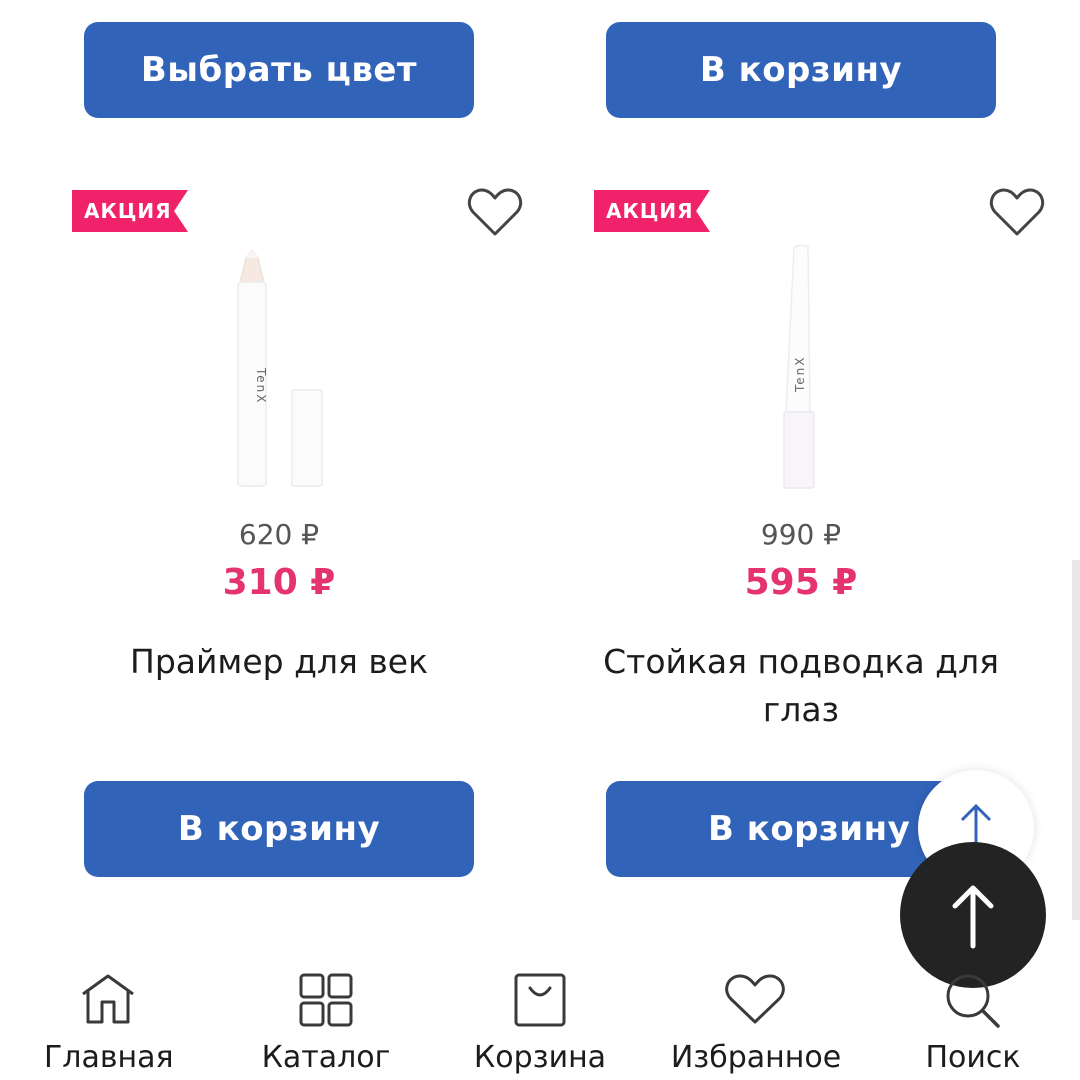 This screenshot has width=1080, height=1080. I want to click on nav-catalog: Каталог, so click(326, 1020).